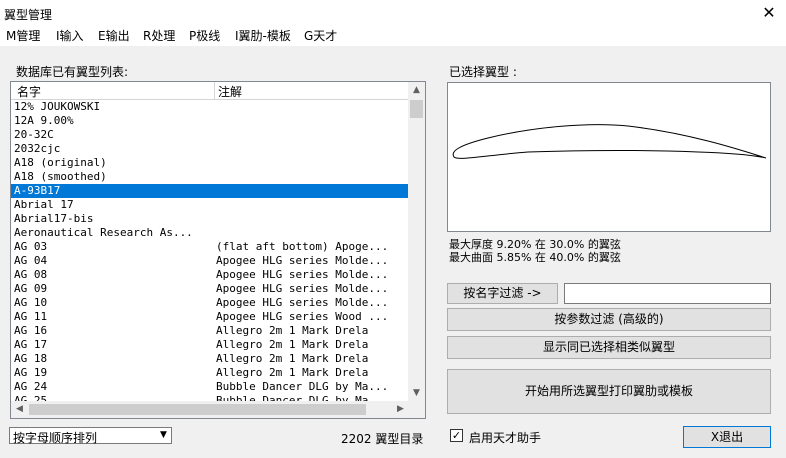 The width and height of the screenshot is (786, 458). I want to click on scroll-up-icon: ▲, so click(416, 90).